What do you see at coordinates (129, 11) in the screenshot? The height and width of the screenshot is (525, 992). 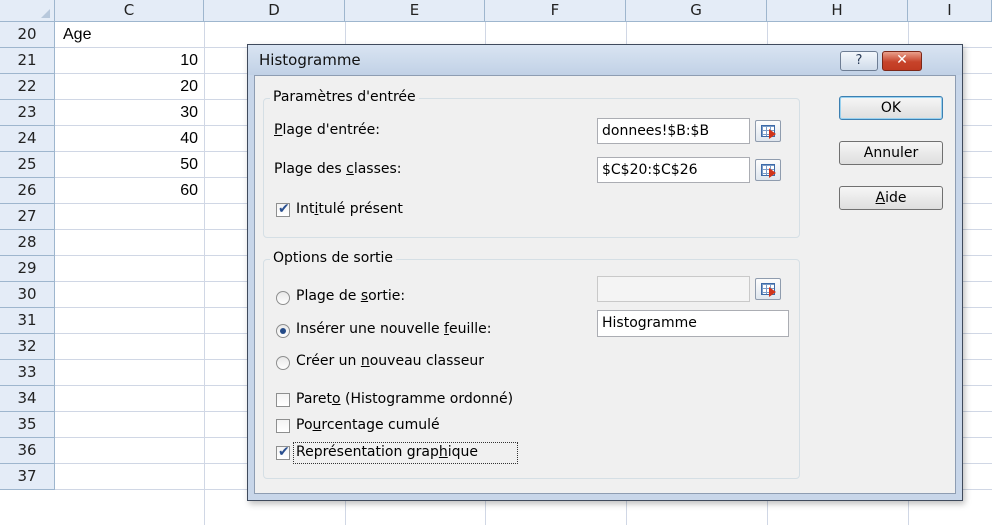 I see `column-header-c: C` at bounding box center [129, 11].